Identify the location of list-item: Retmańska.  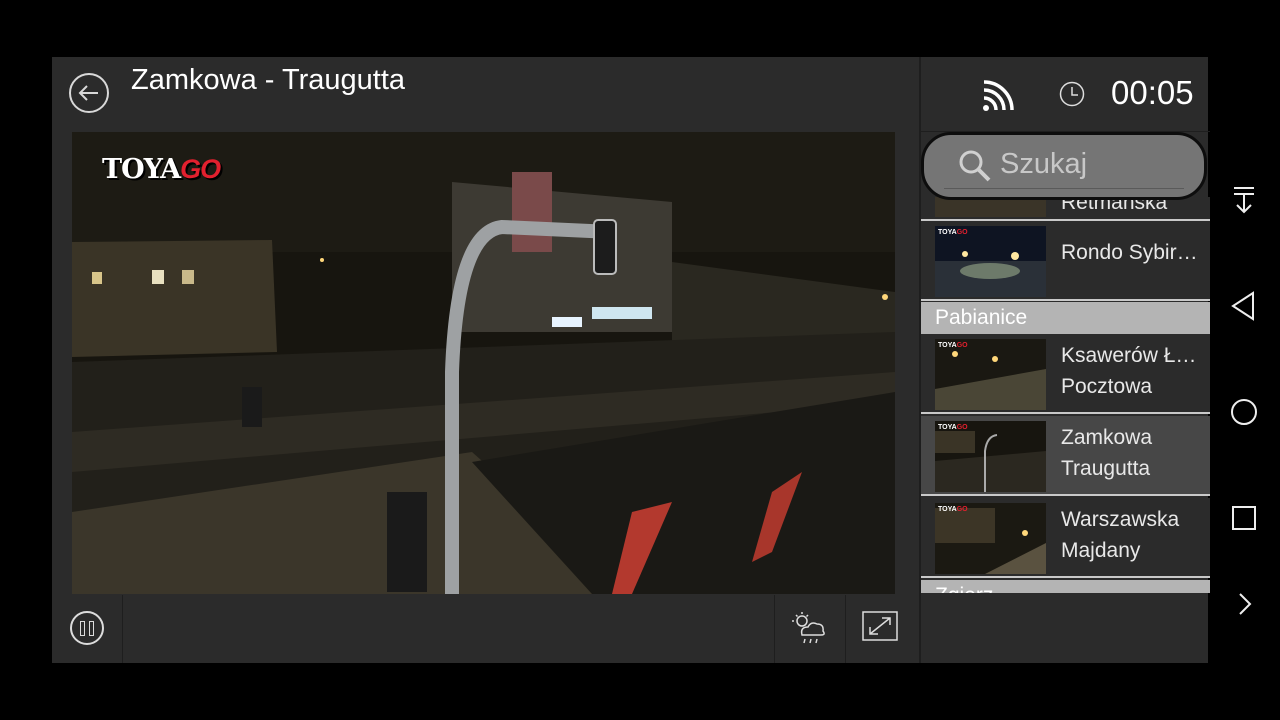
(1065, 209).